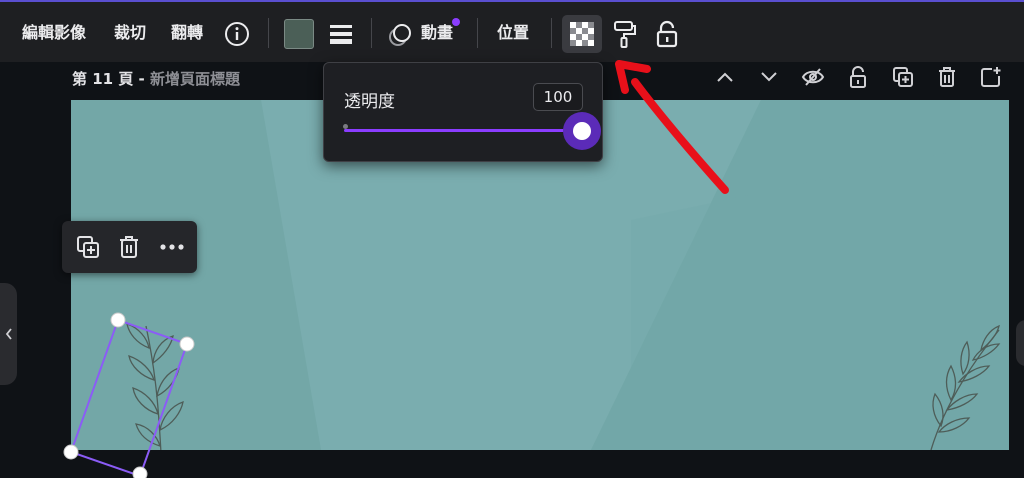 The height and width of the screenshot is (478, 1024). What do you see at coordinates (54, 33) in the screenshot?
I see `edit-image-button: 編輯影像` at bounding box center [54, 33].